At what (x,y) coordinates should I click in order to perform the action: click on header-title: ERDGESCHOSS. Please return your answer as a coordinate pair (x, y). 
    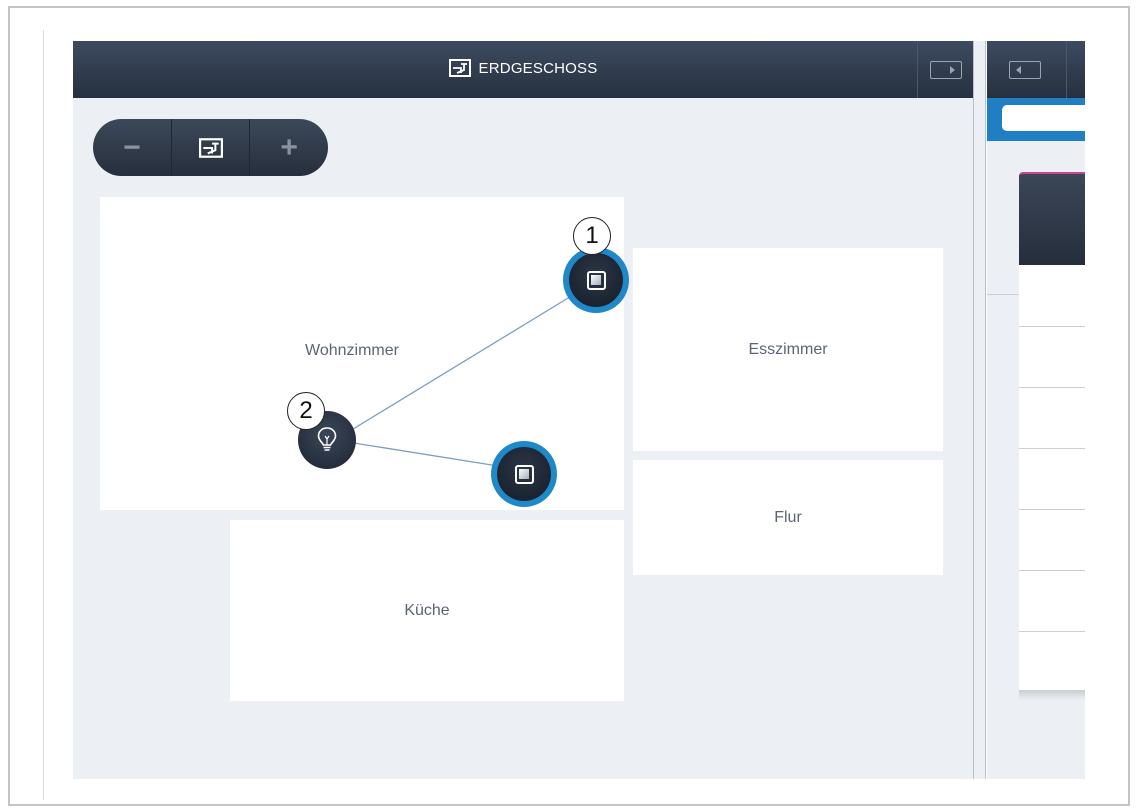
    Looking at the image, I should click on (538, 68).